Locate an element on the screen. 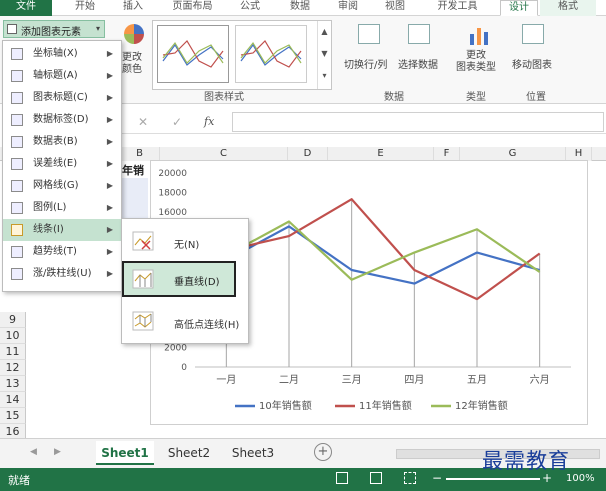  chart-styles-gallery: ▲ ▼ ▾ is located at coordinates (242, 55).